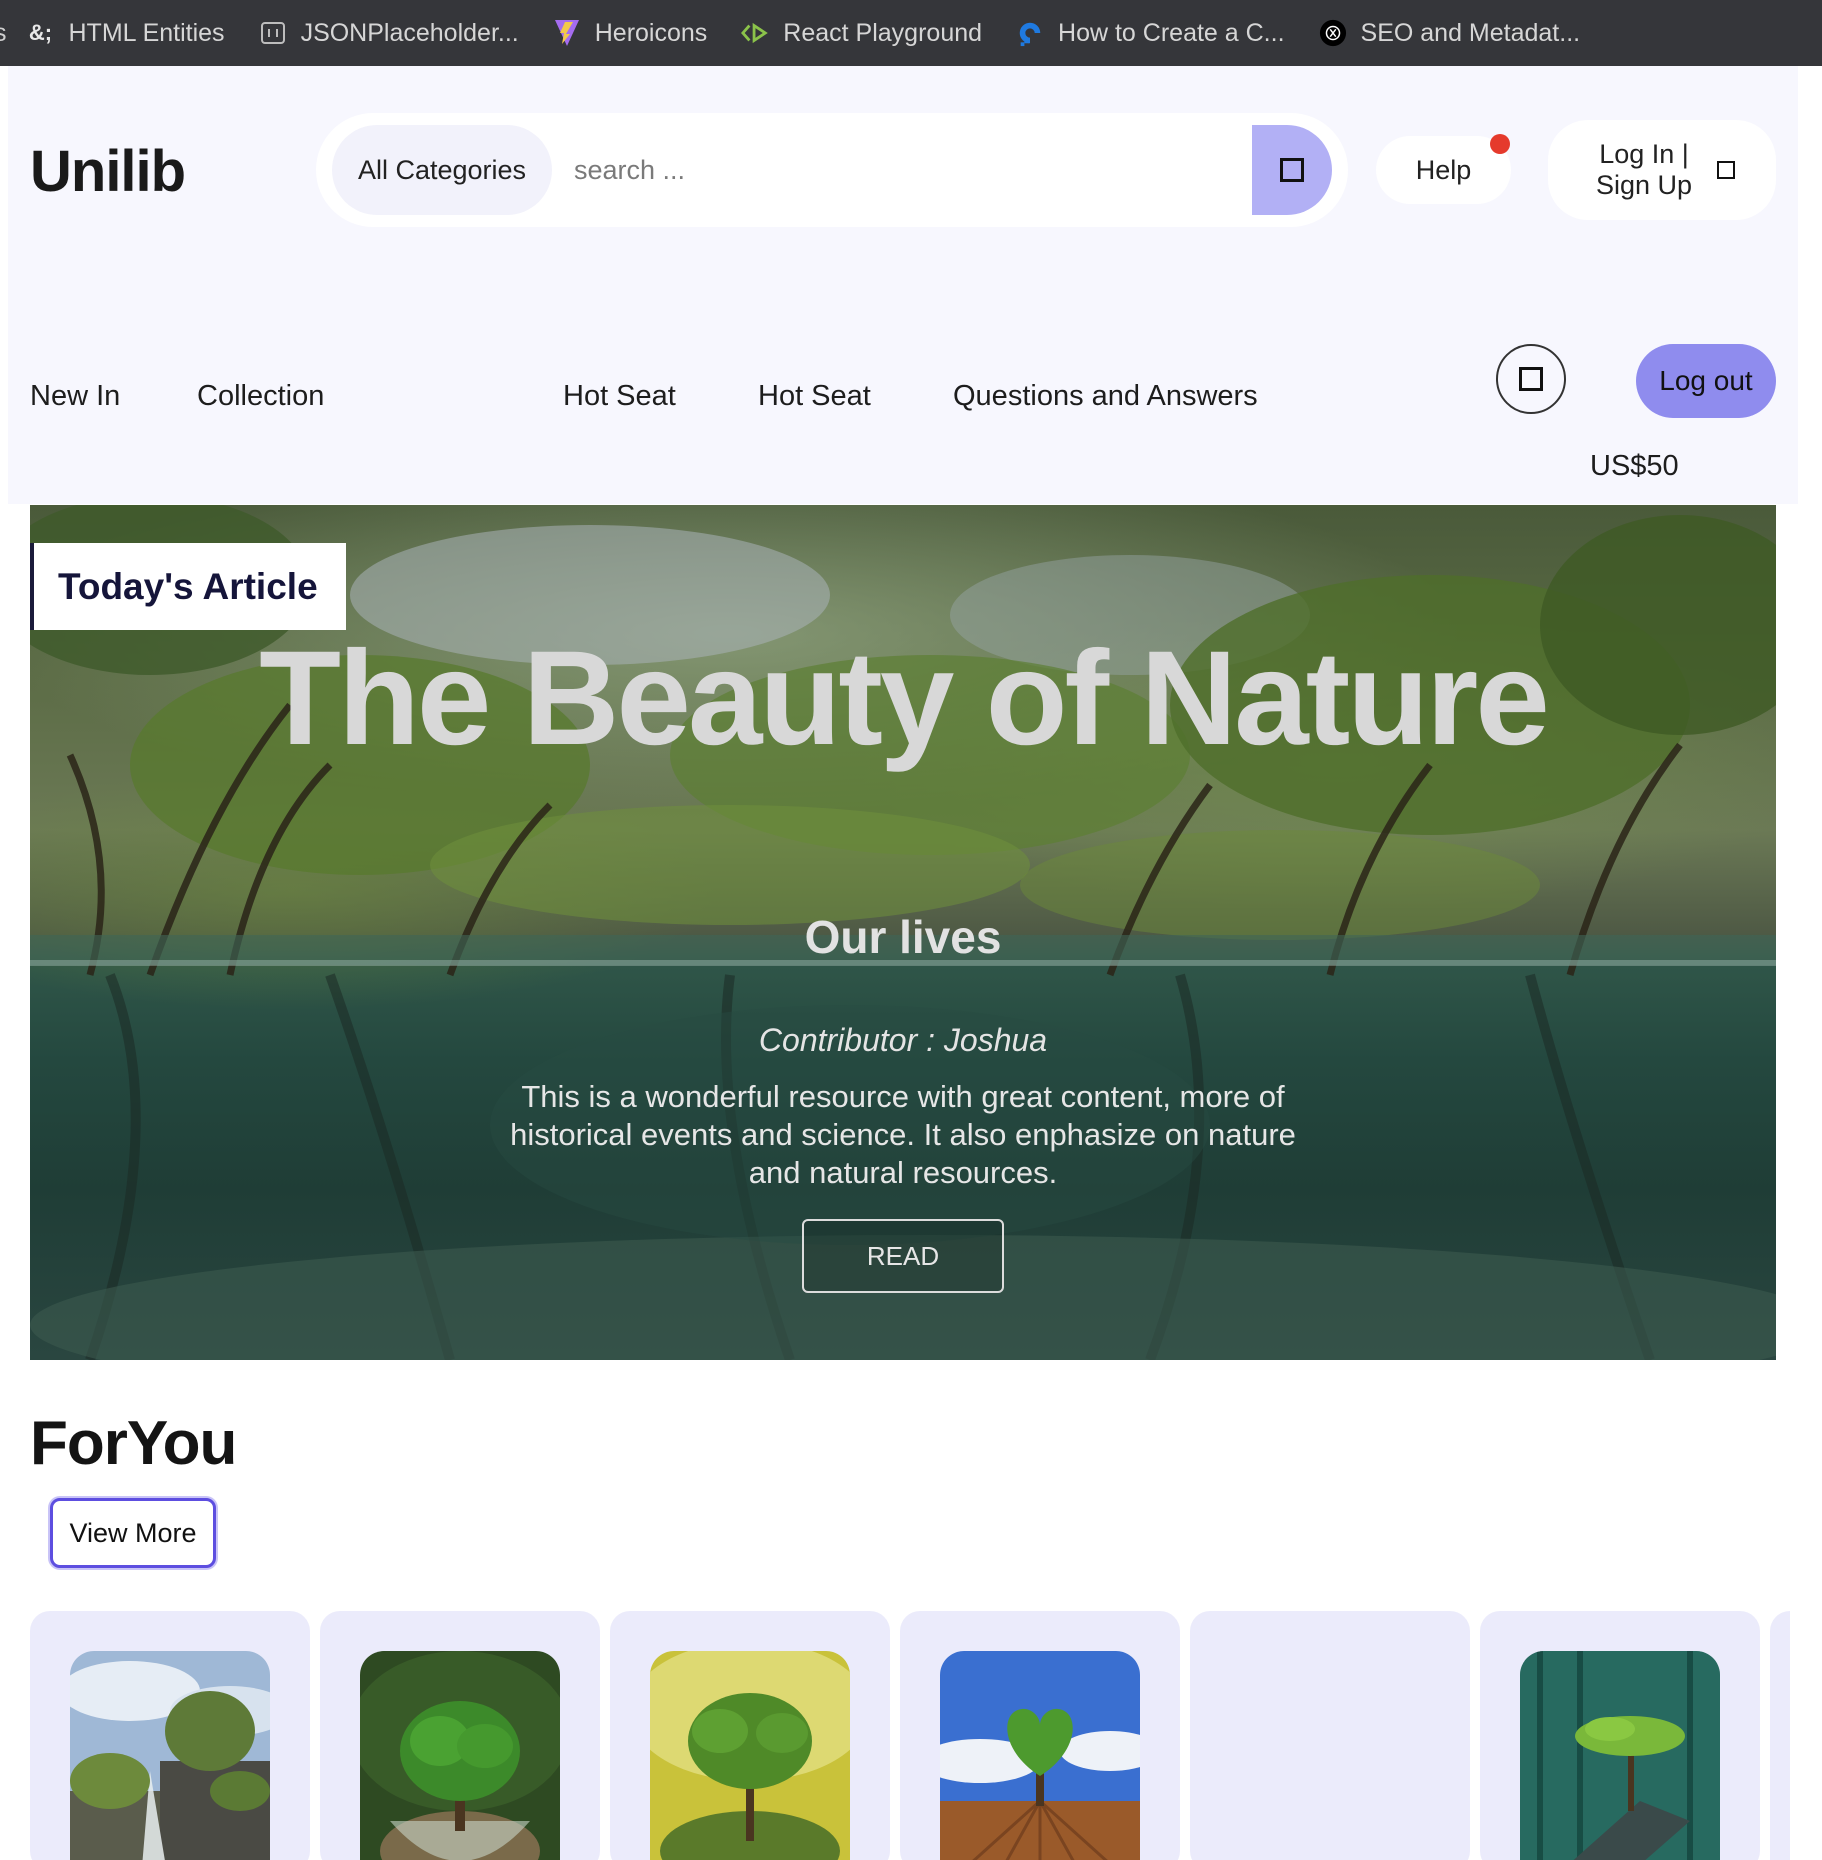  I want to click on hero-title: The Beauty of Nature, so click(904, 698).